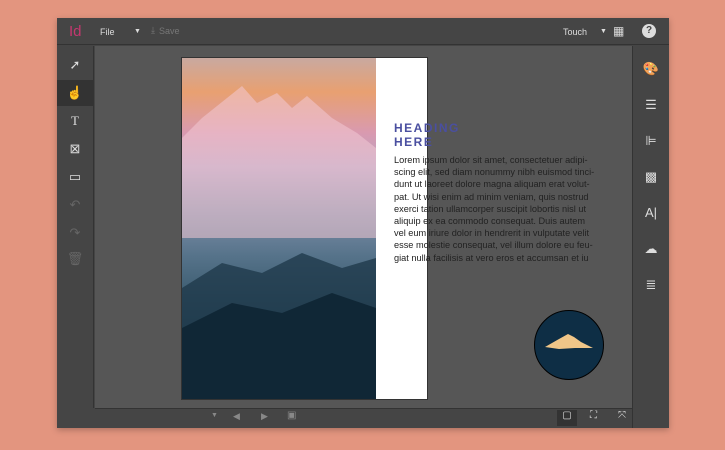 The image size is (725, 450). Describe the element at coordinates (618, 31) in the screenshot. I see `touch-workspace-icon: ▦` at that location.